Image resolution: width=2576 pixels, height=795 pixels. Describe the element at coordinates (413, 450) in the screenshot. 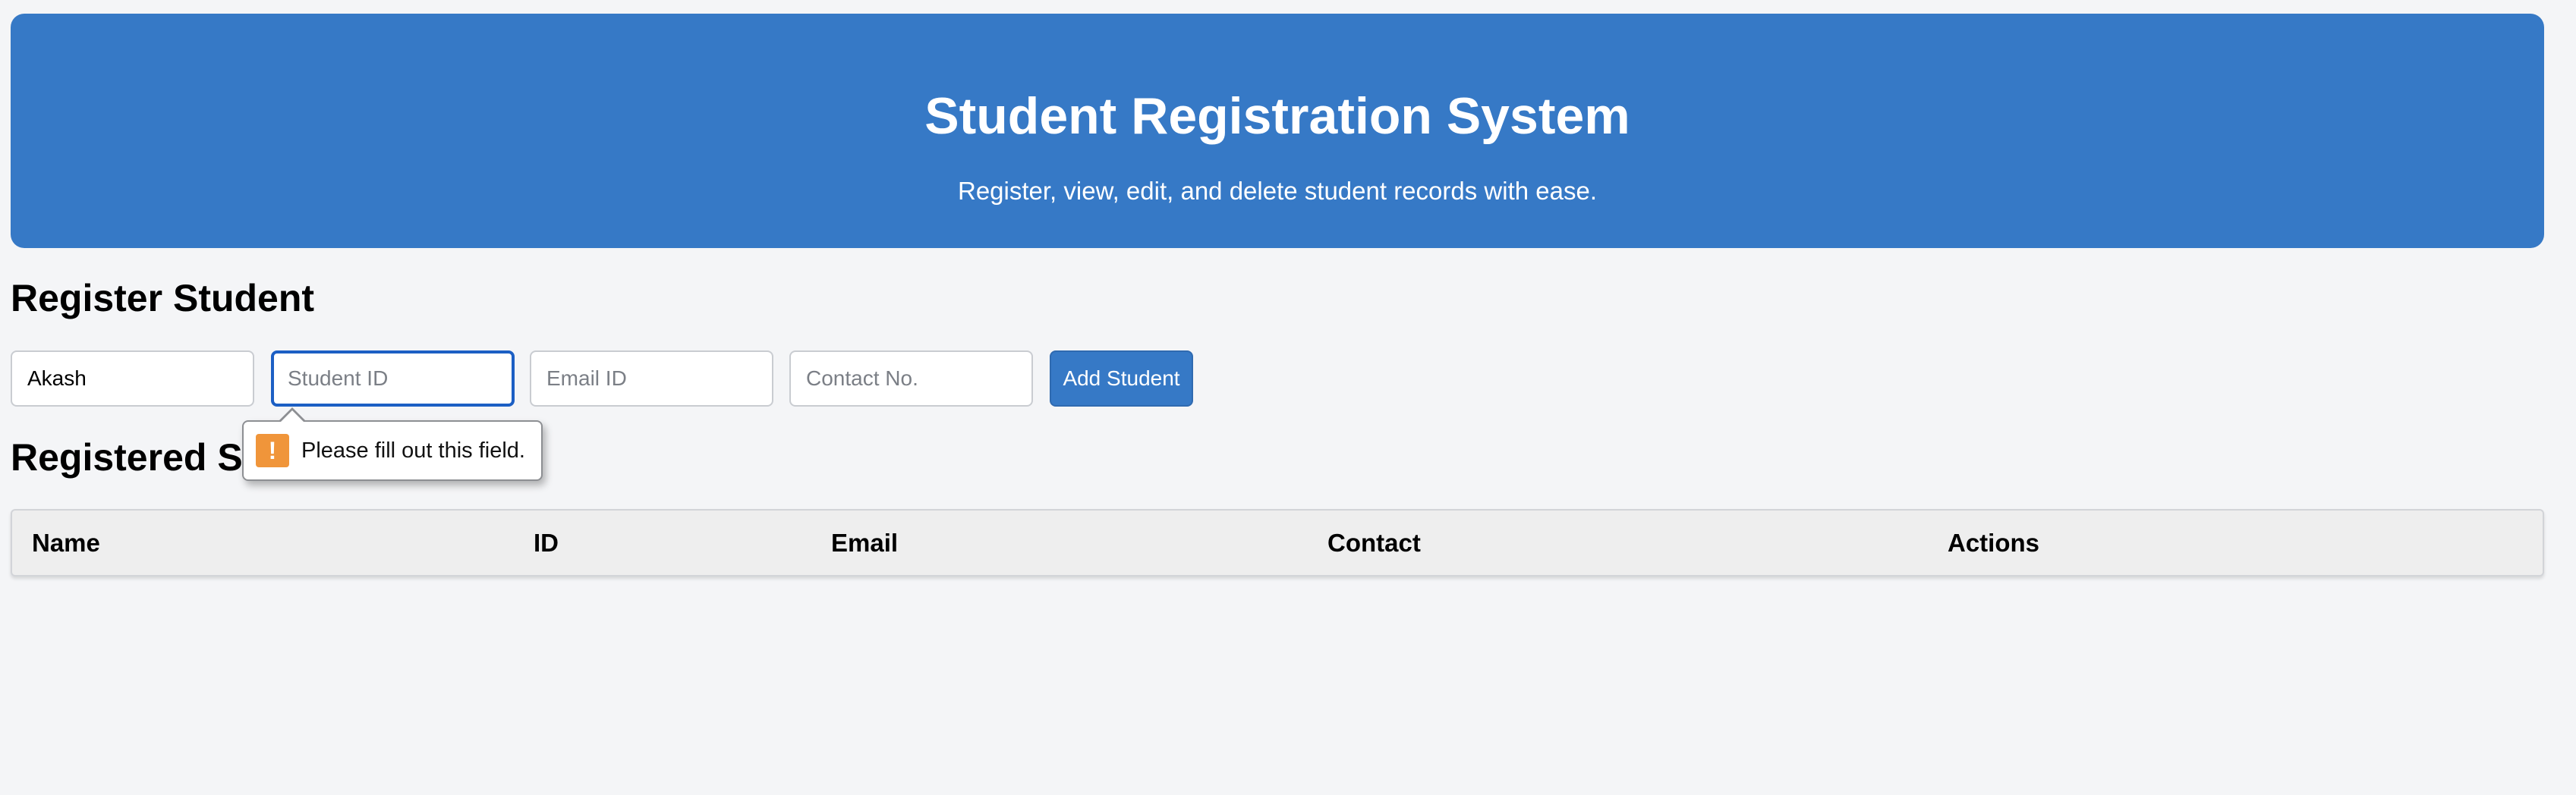

I see `validation-message: Please fill out this field.` at that location.